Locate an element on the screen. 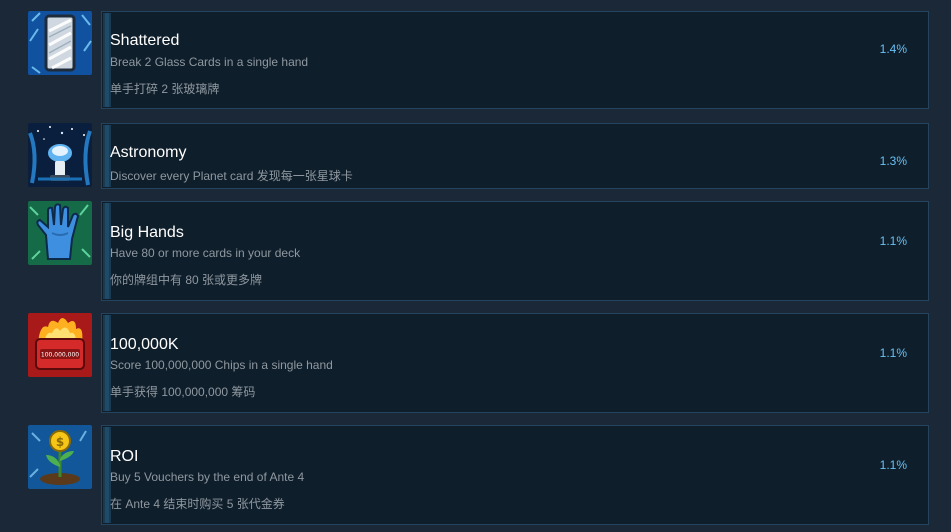 The width and height of the screenshot is (951, 532). achievement-title: ROI is located at coordinates (124, 456).